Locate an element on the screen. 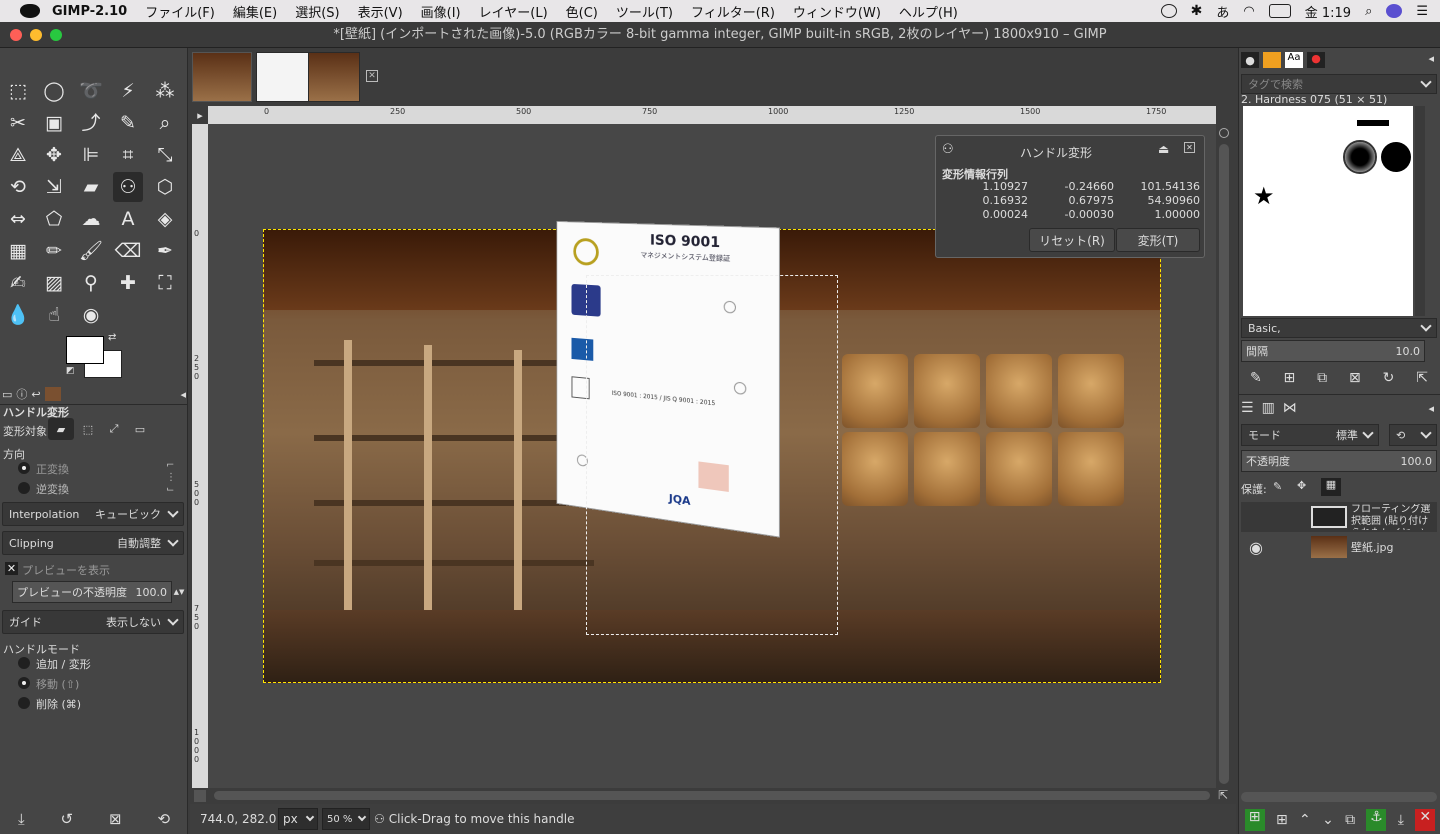  ellipse-select-icon: ◯ is located at coordinates (54, 91).